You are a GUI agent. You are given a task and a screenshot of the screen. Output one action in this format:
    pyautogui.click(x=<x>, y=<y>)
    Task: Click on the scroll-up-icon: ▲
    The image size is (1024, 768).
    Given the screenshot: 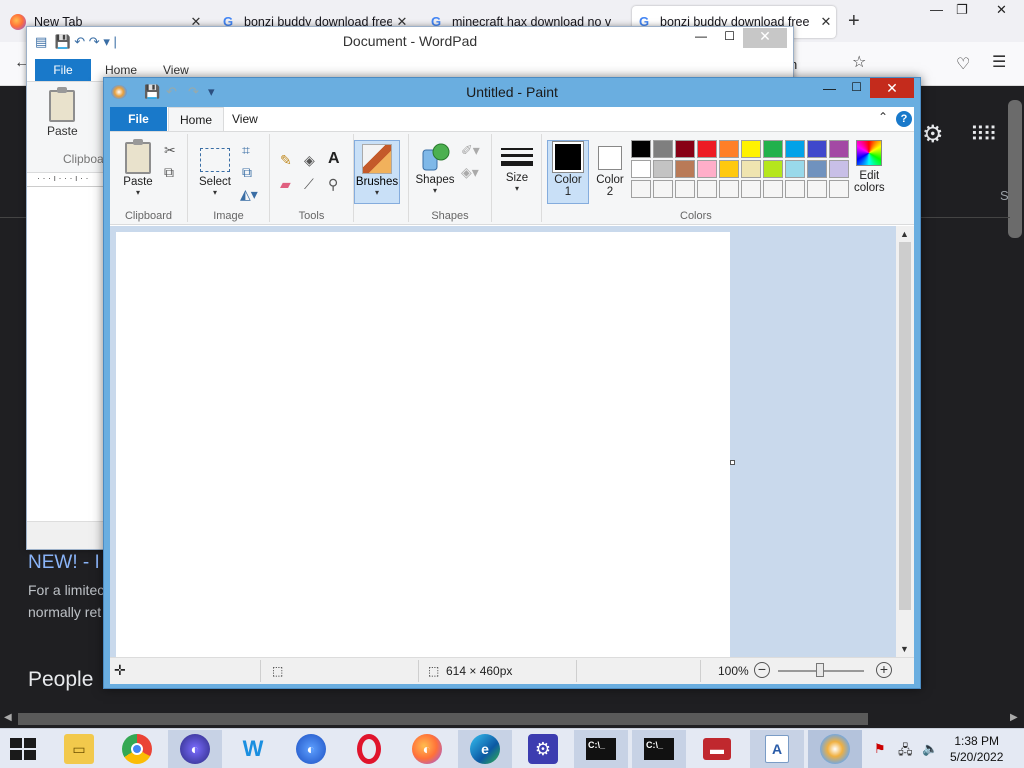 What is the action you would take?
    pyautogui.click(x=904, y=234)
    